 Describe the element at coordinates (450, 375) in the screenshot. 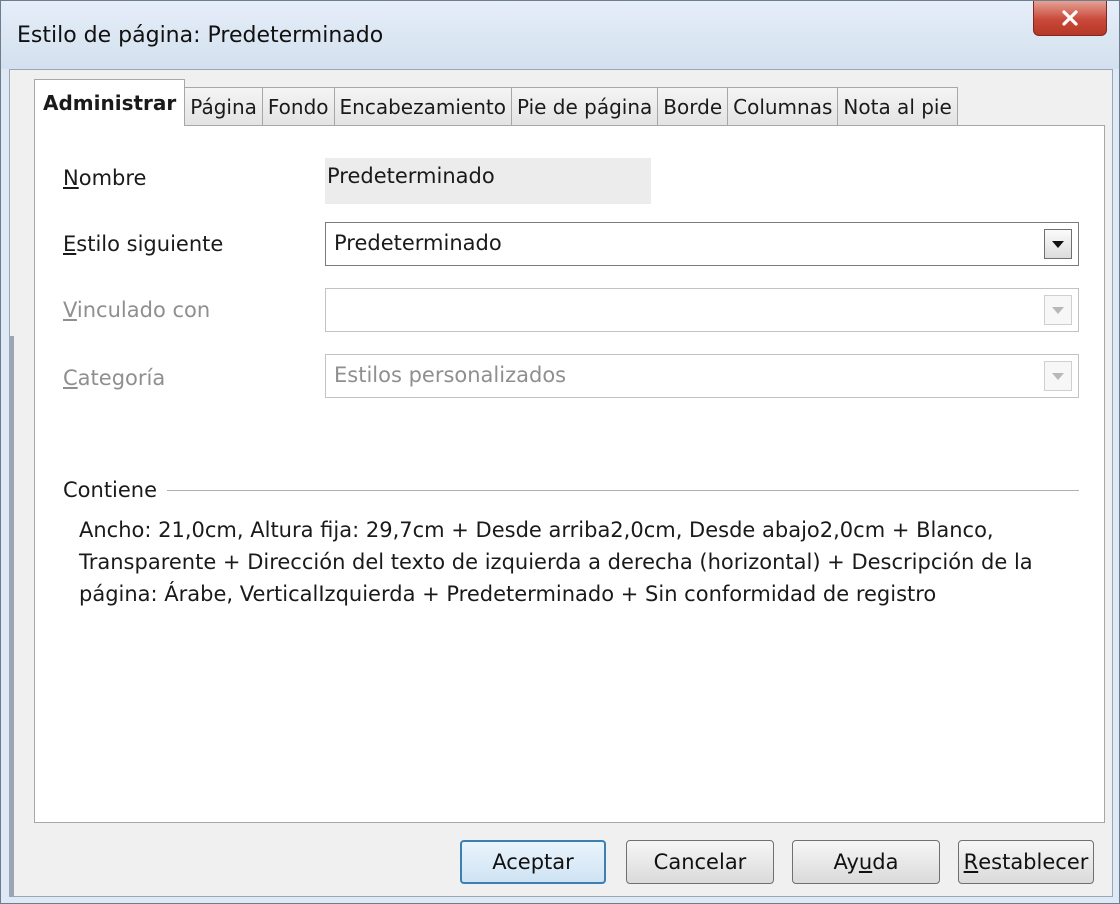

I see `categoria-value: Estilos personalizados` at that location.